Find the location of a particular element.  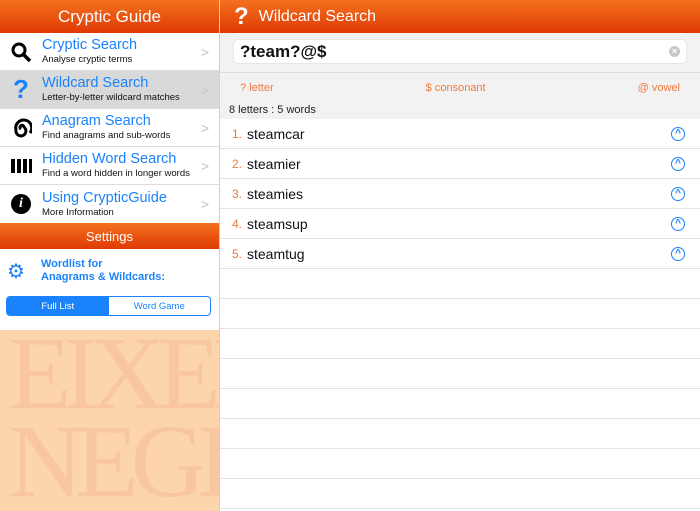

search-icon is located at coordinates (21, 52).